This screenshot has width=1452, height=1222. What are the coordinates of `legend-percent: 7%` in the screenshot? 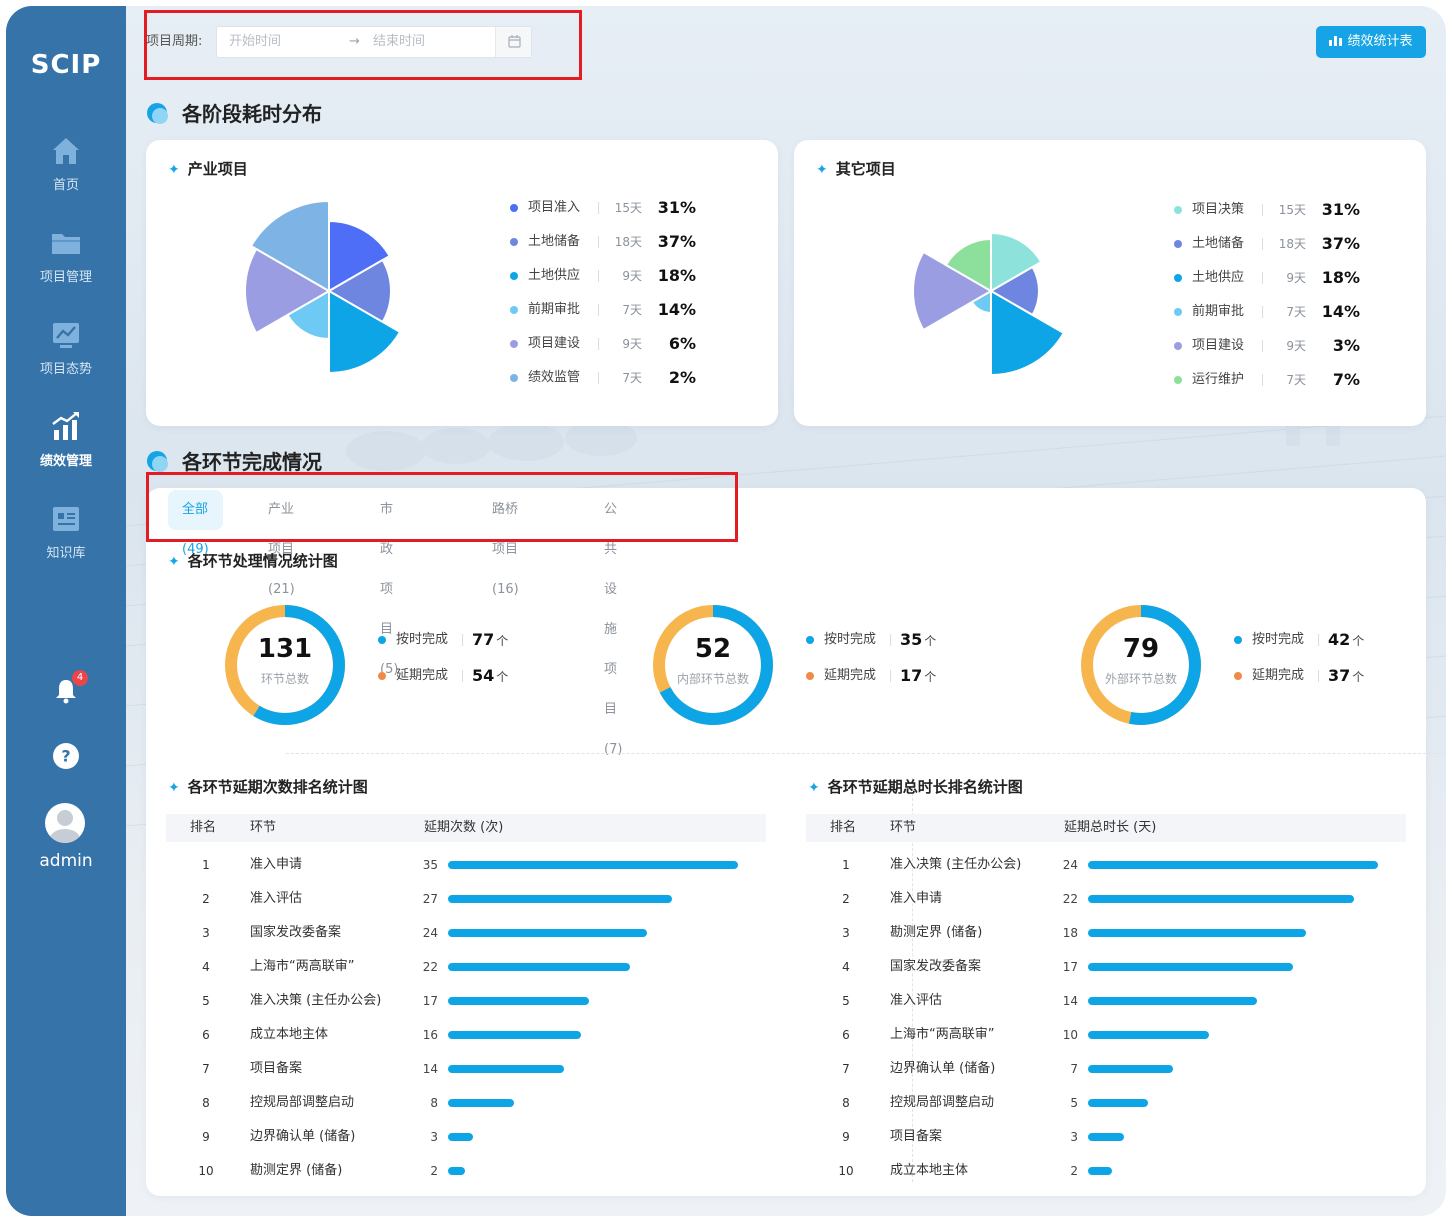 It's located at (1346, 379).